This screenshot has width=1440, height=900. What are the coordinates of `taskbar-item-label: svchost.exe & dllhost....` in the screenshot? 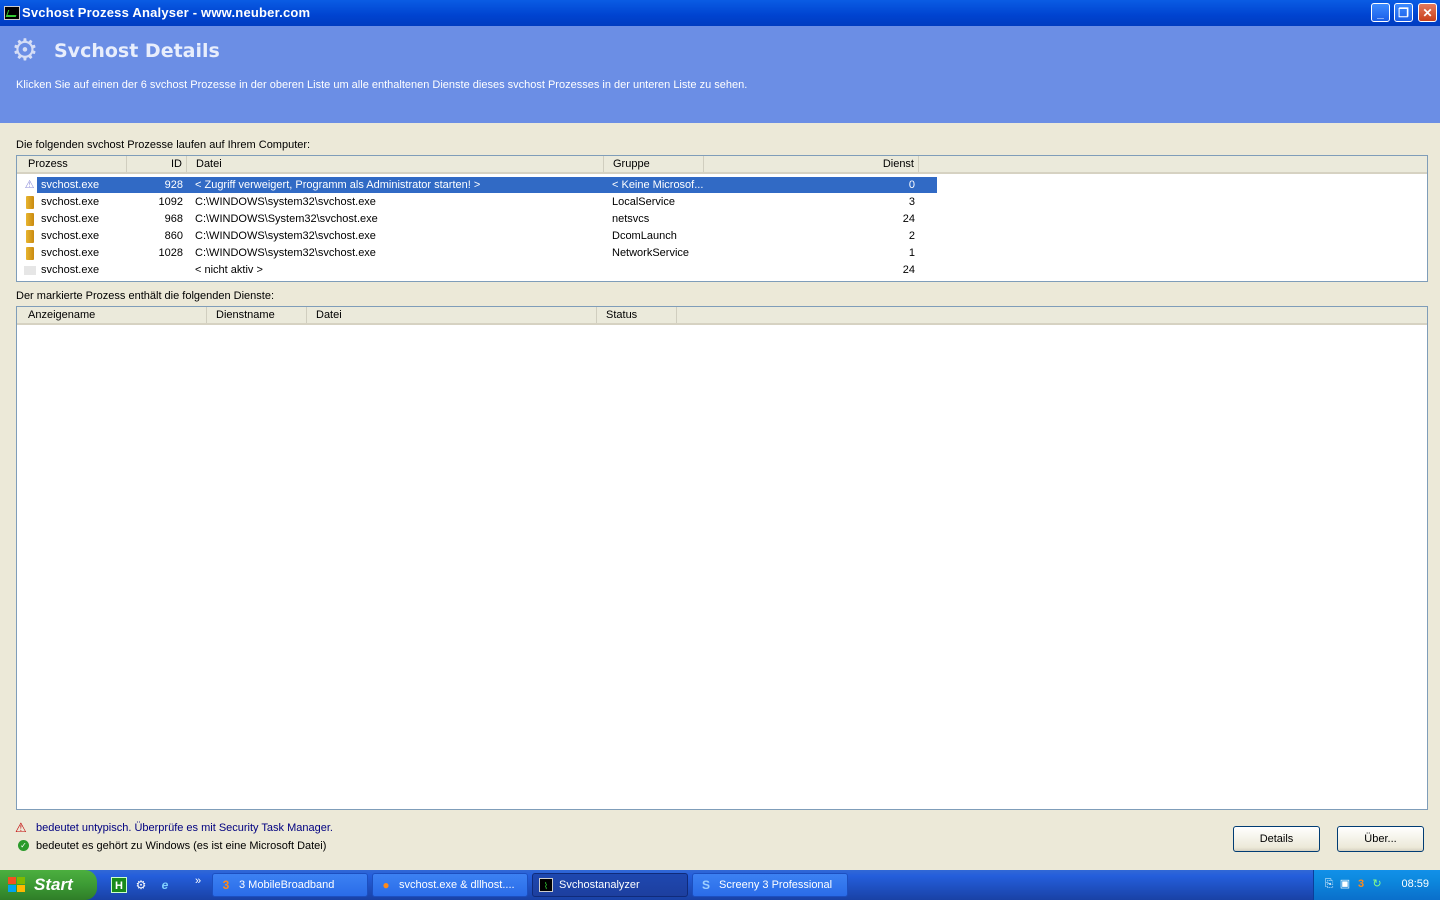 It's located at (457, 885).